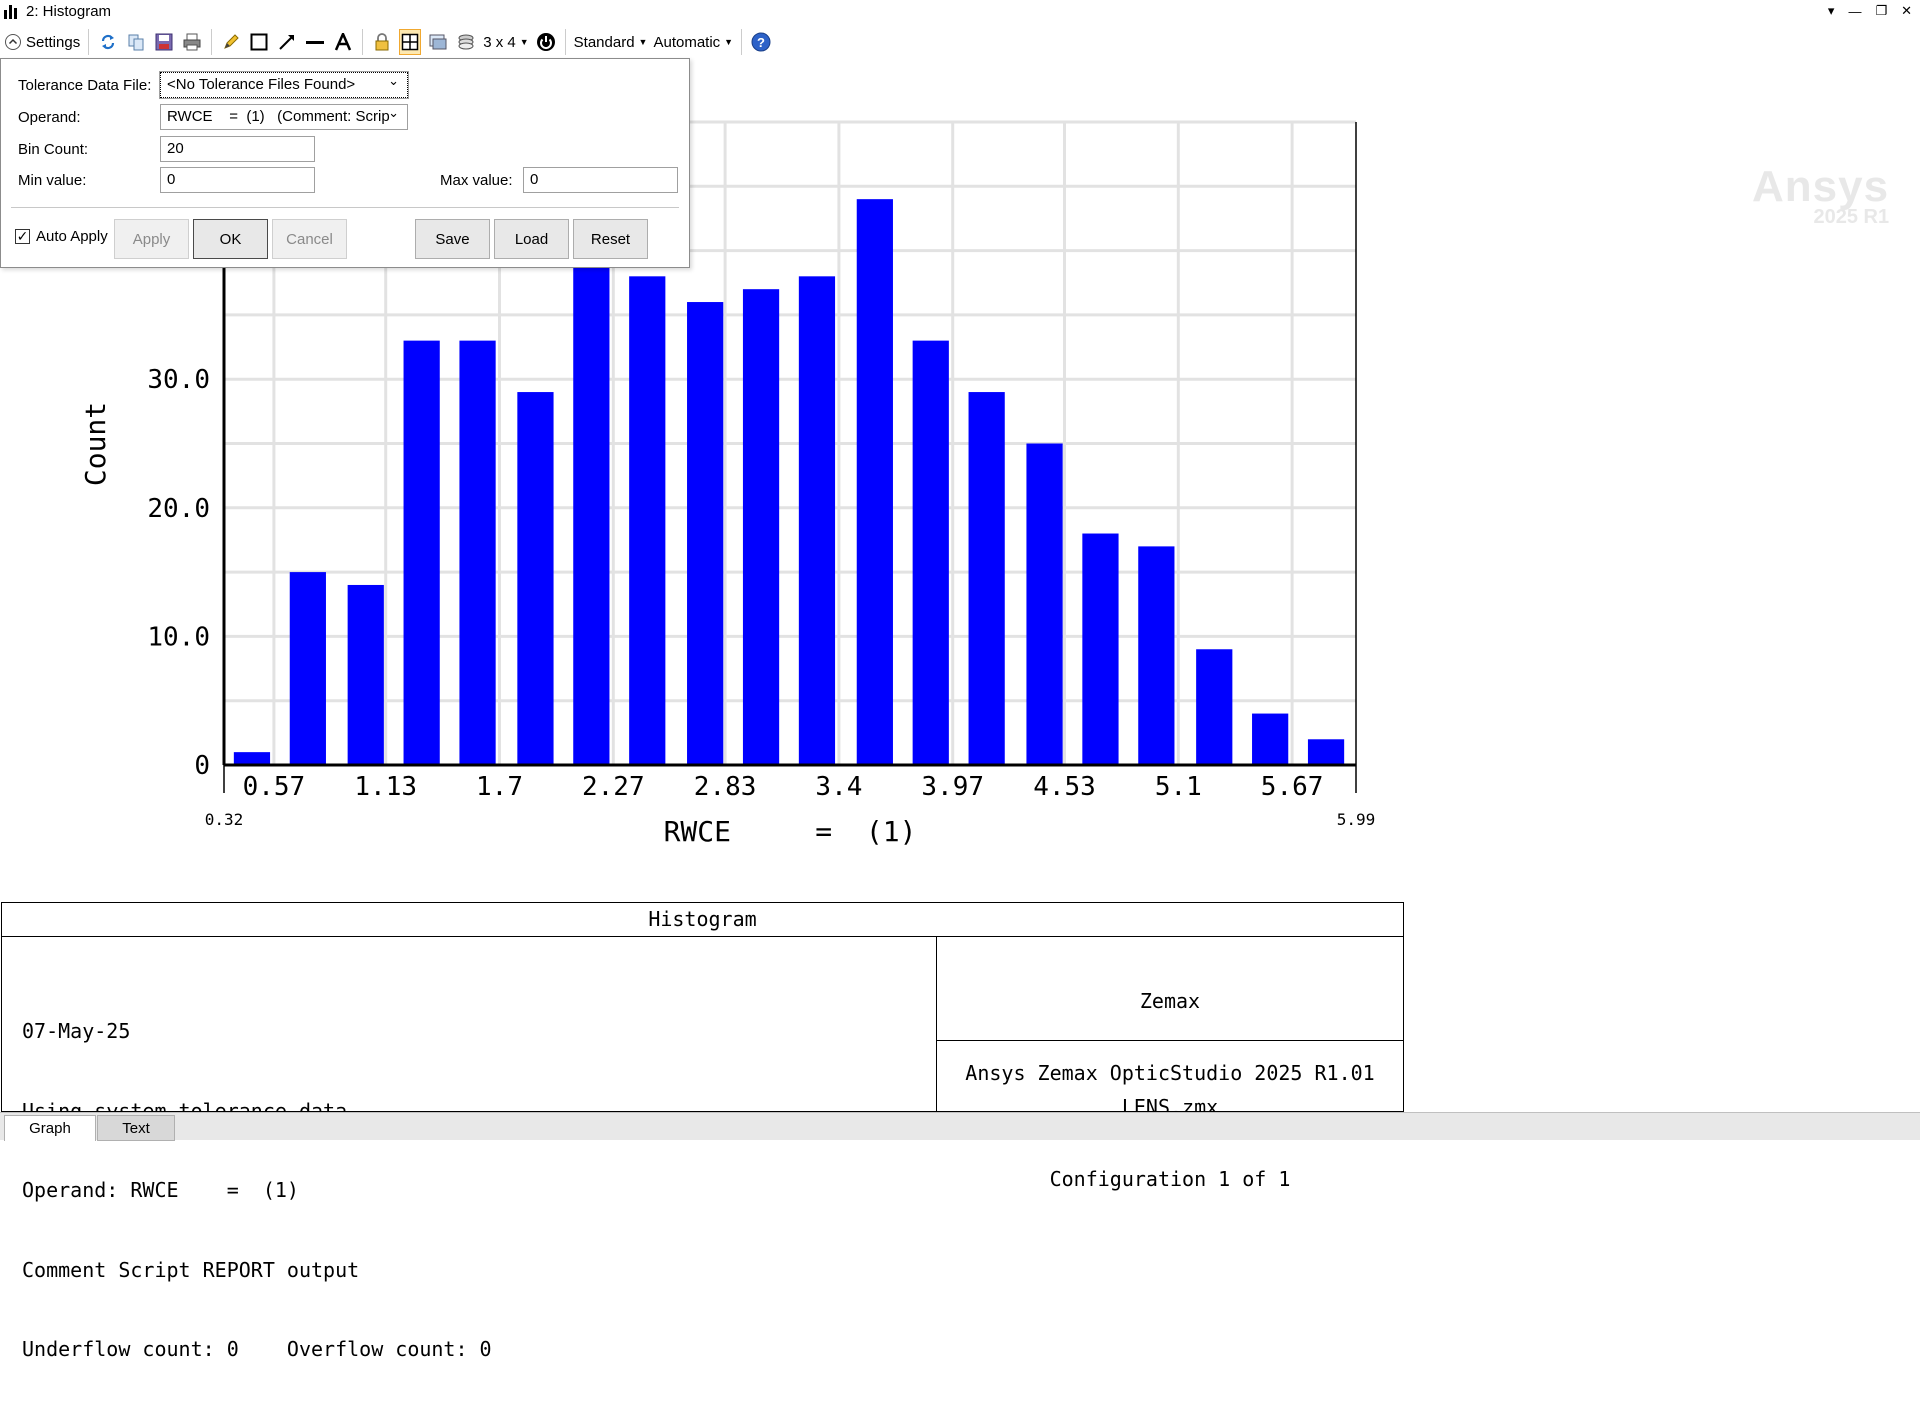 This screenshot has height=1416, width=1920. What do you see at coordinates (257, 1349) in the screenshot?
I see `info-flow-counts: Underflow count: 0 Overflow count: 0` at bounding box center [257, 1349].